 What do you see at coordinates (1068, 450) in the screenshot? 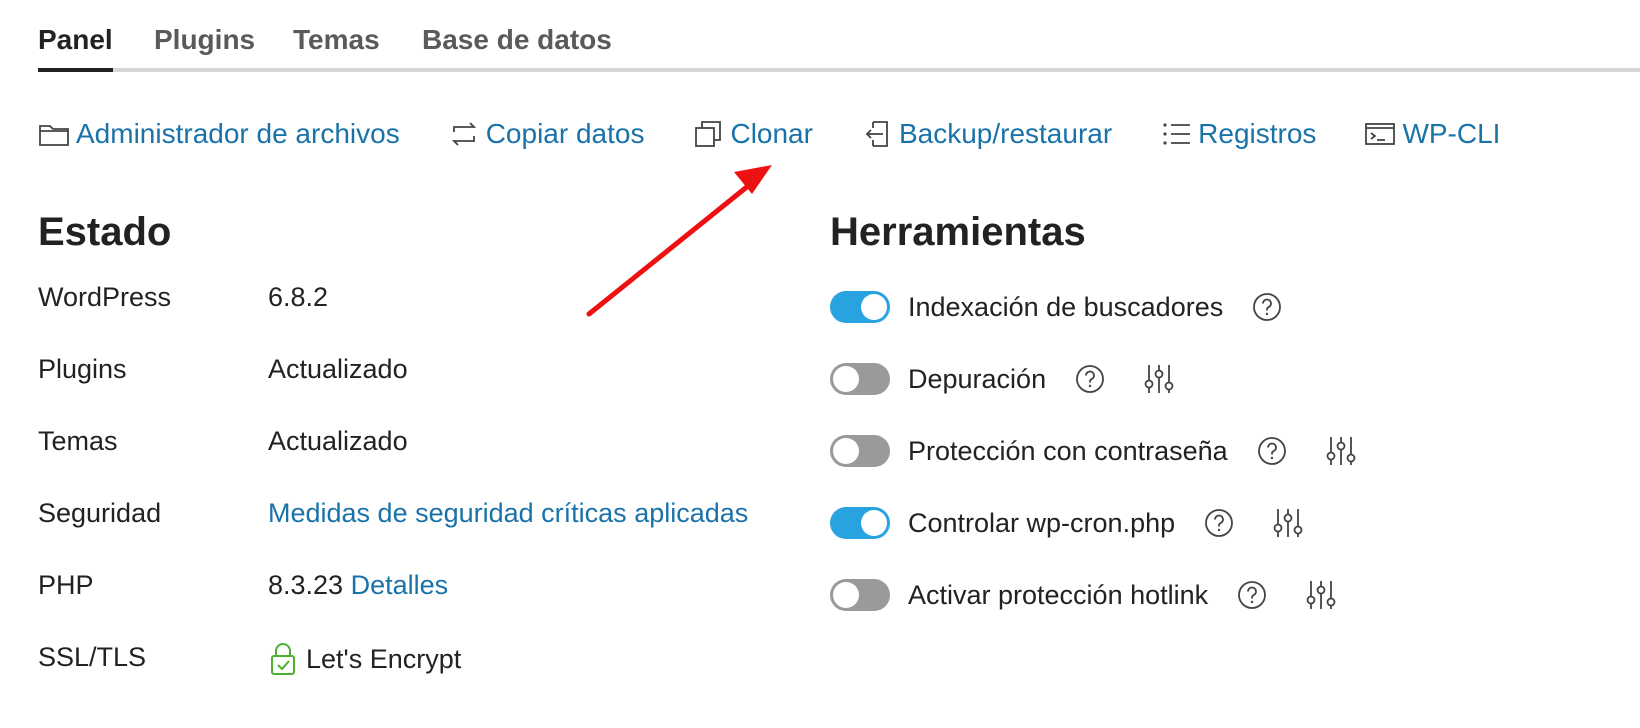
I see `tool-label: Protección con contraseña` at bounding box center [1068, 450].